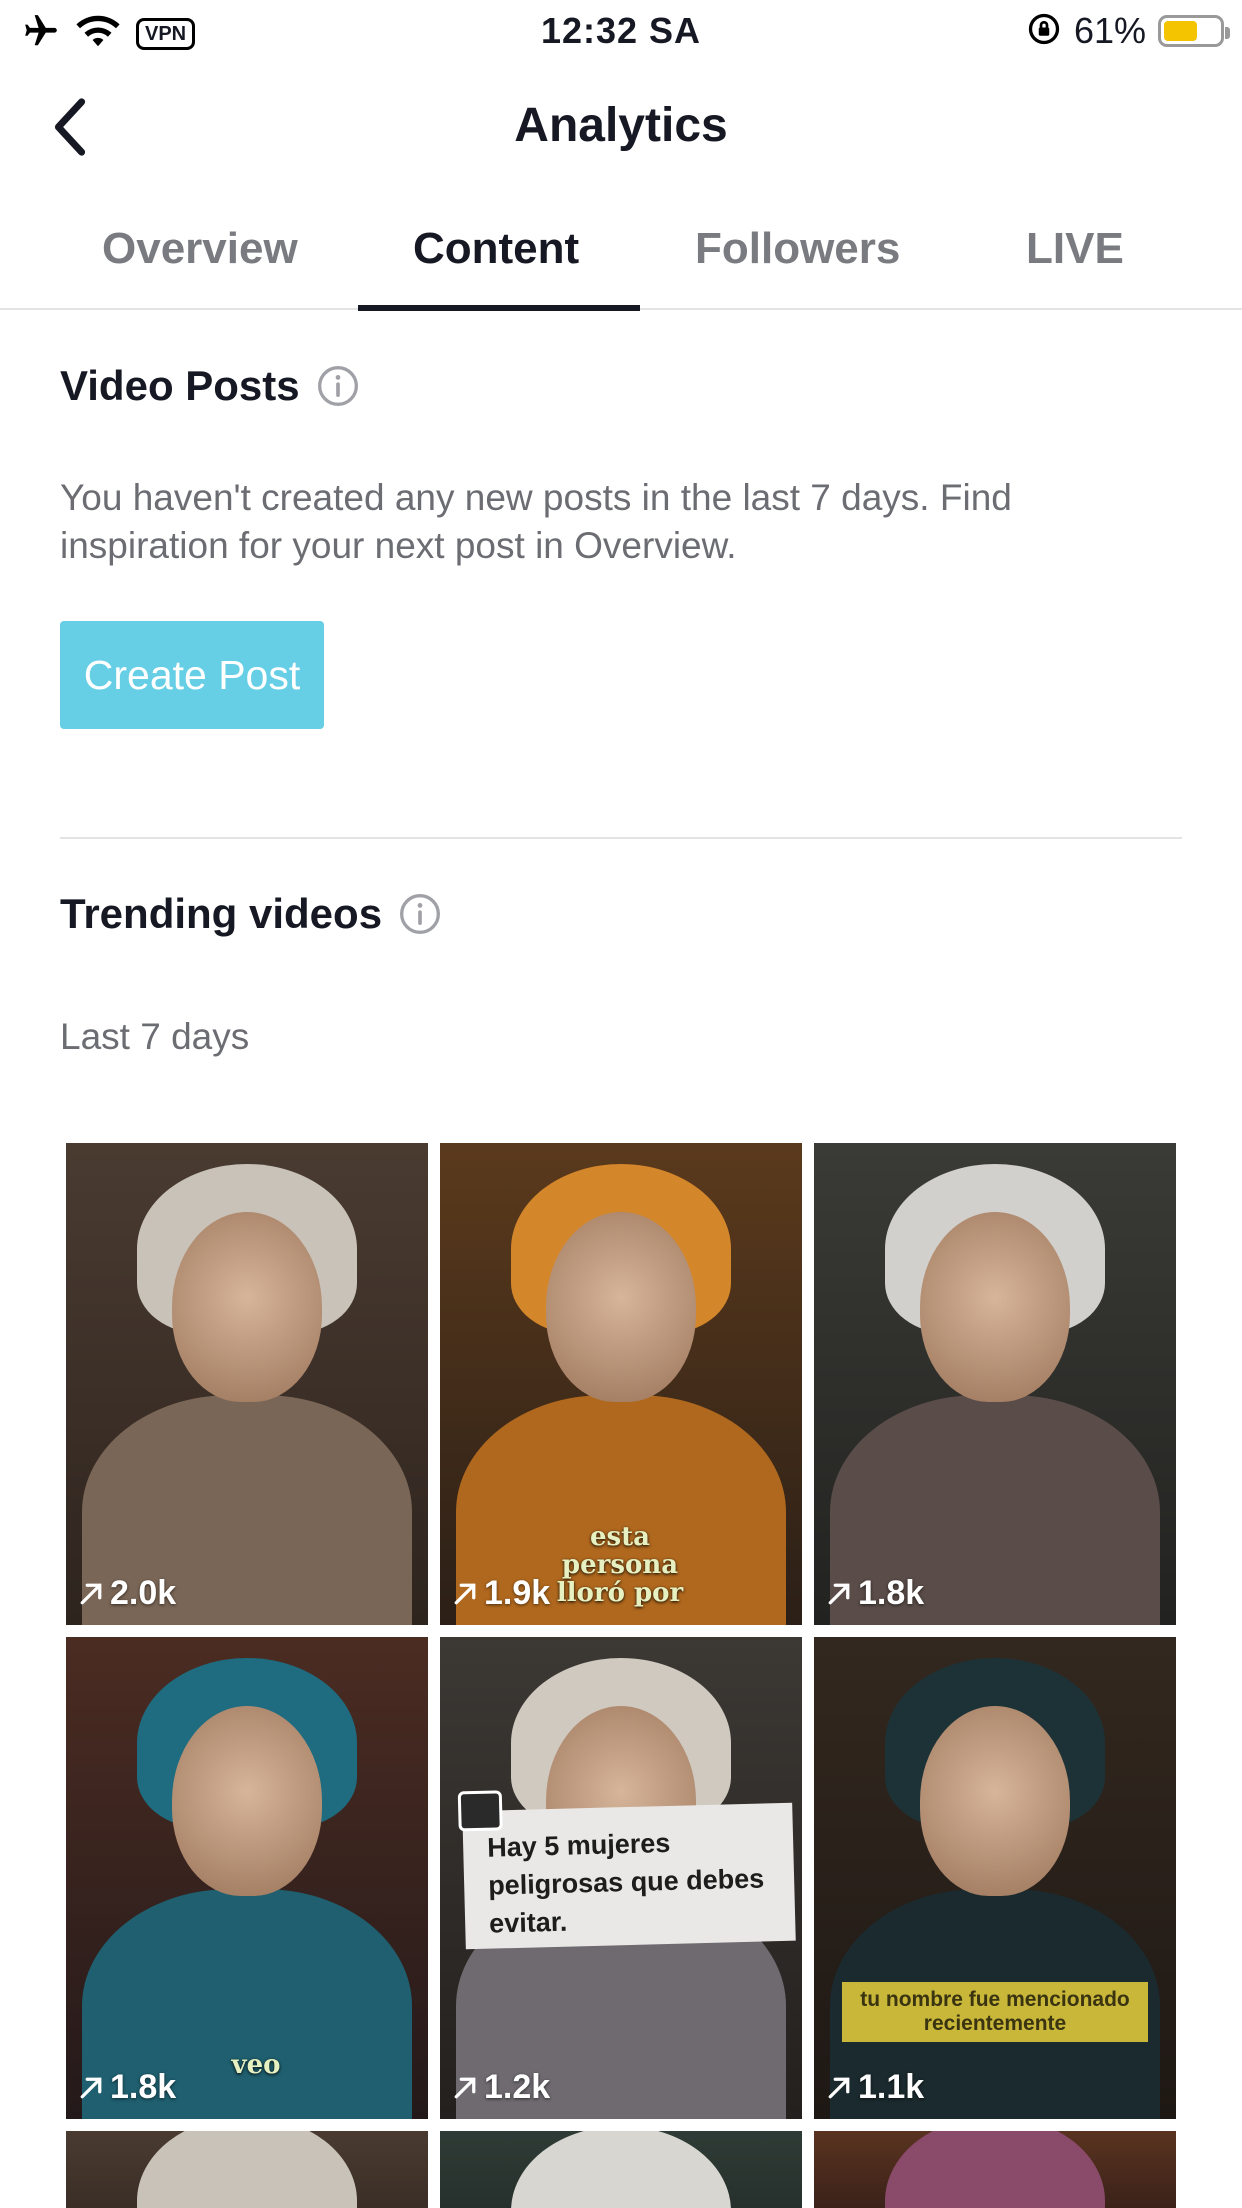 Image resolution: width=1242 pixels, height=2208 pixels. What do you see at coordinates (496, 249) in the screenshot?
I see `tab-content: Content` at bounding box center [496, 249].